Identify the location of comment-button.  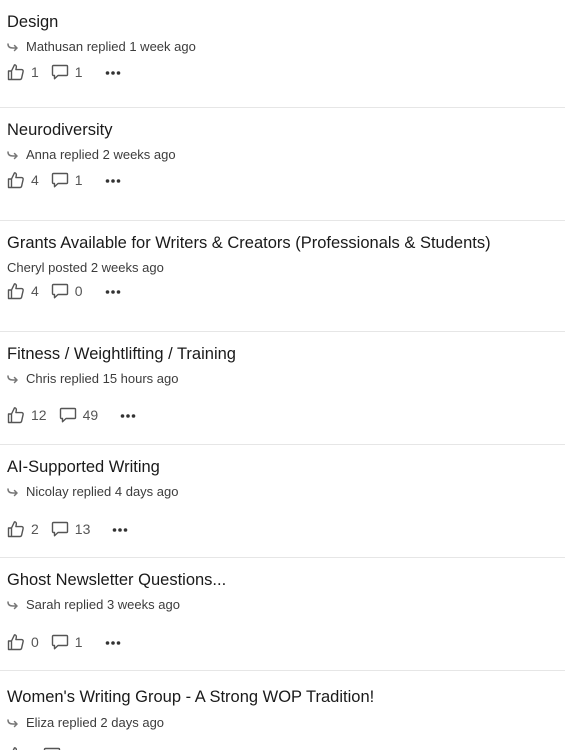
(55, 748).